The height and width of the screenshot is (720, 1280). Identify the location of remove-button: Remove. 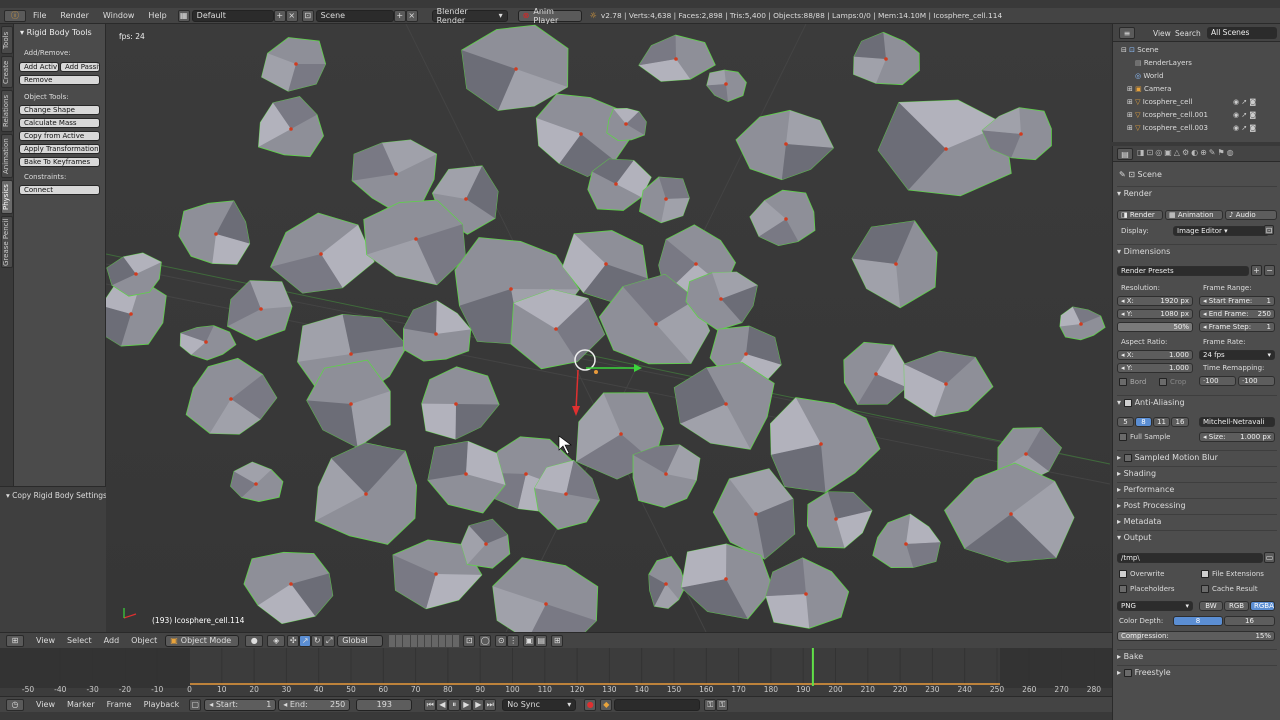
(59, 80).